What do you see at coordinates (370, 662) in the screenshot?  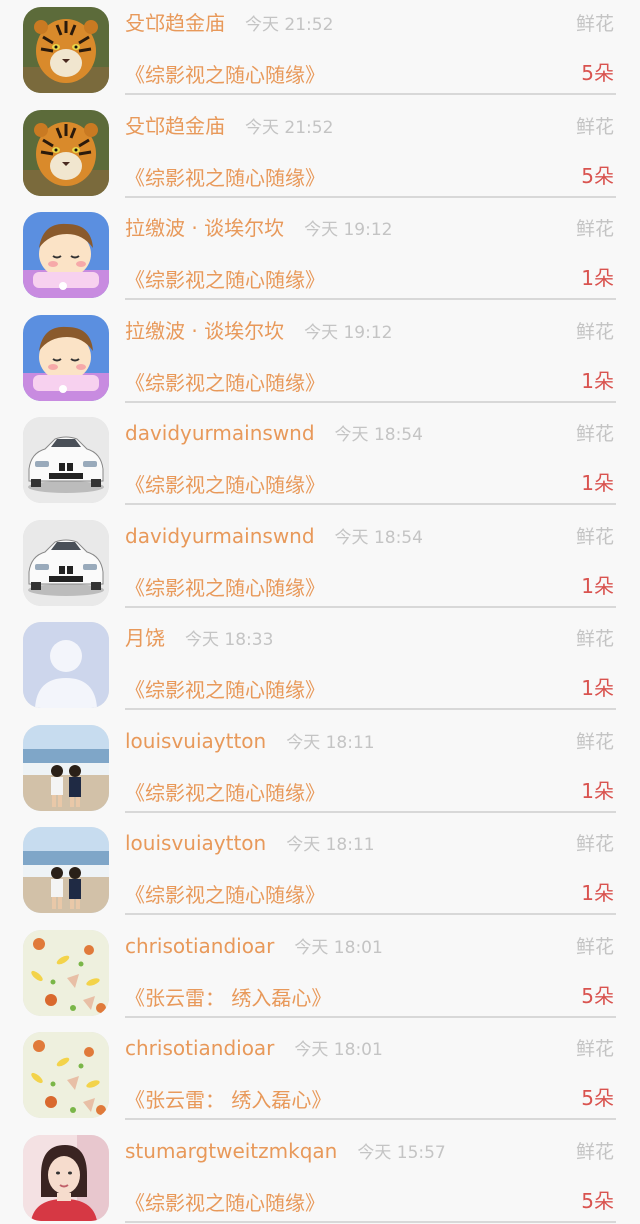 I see `gift-record-content: 月饶 今天 18:33 鲜花 《综影视之随心随缘》 1朵` at bounding box center [370, 662].